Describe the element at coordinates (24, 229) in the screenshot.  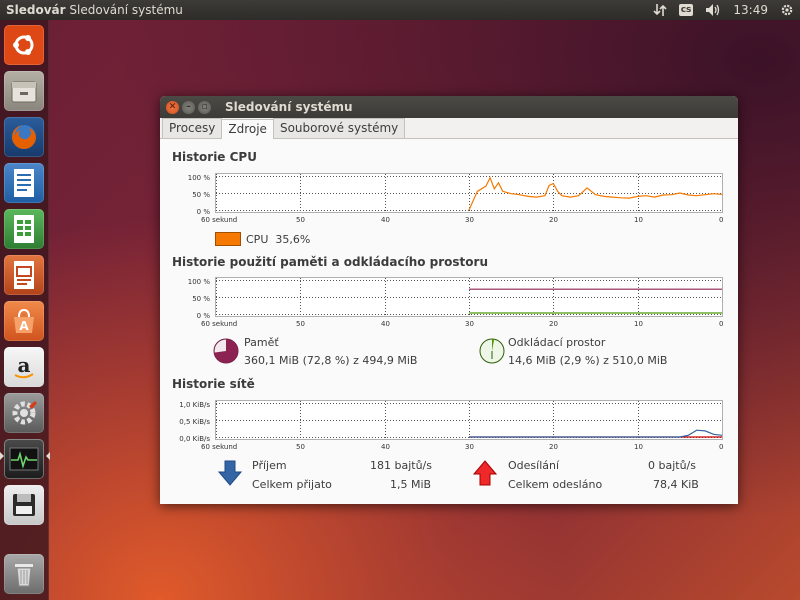
I see `calc-icon` at that location.